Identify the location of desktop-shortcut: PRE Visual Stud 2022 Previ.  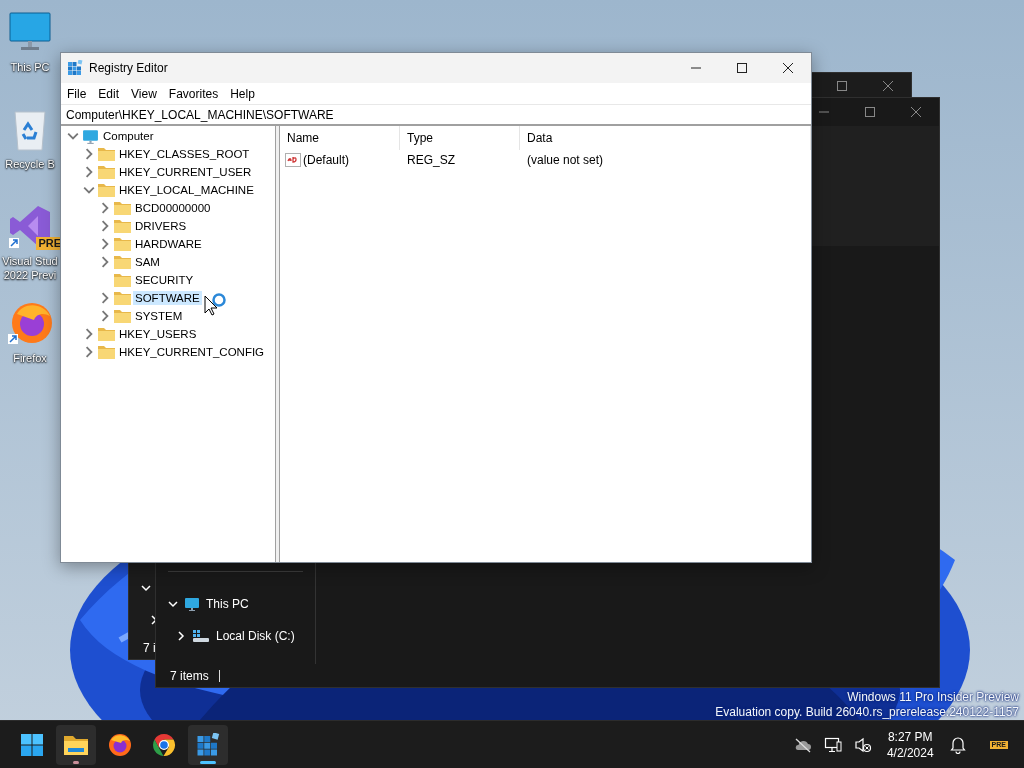
(30, 250).